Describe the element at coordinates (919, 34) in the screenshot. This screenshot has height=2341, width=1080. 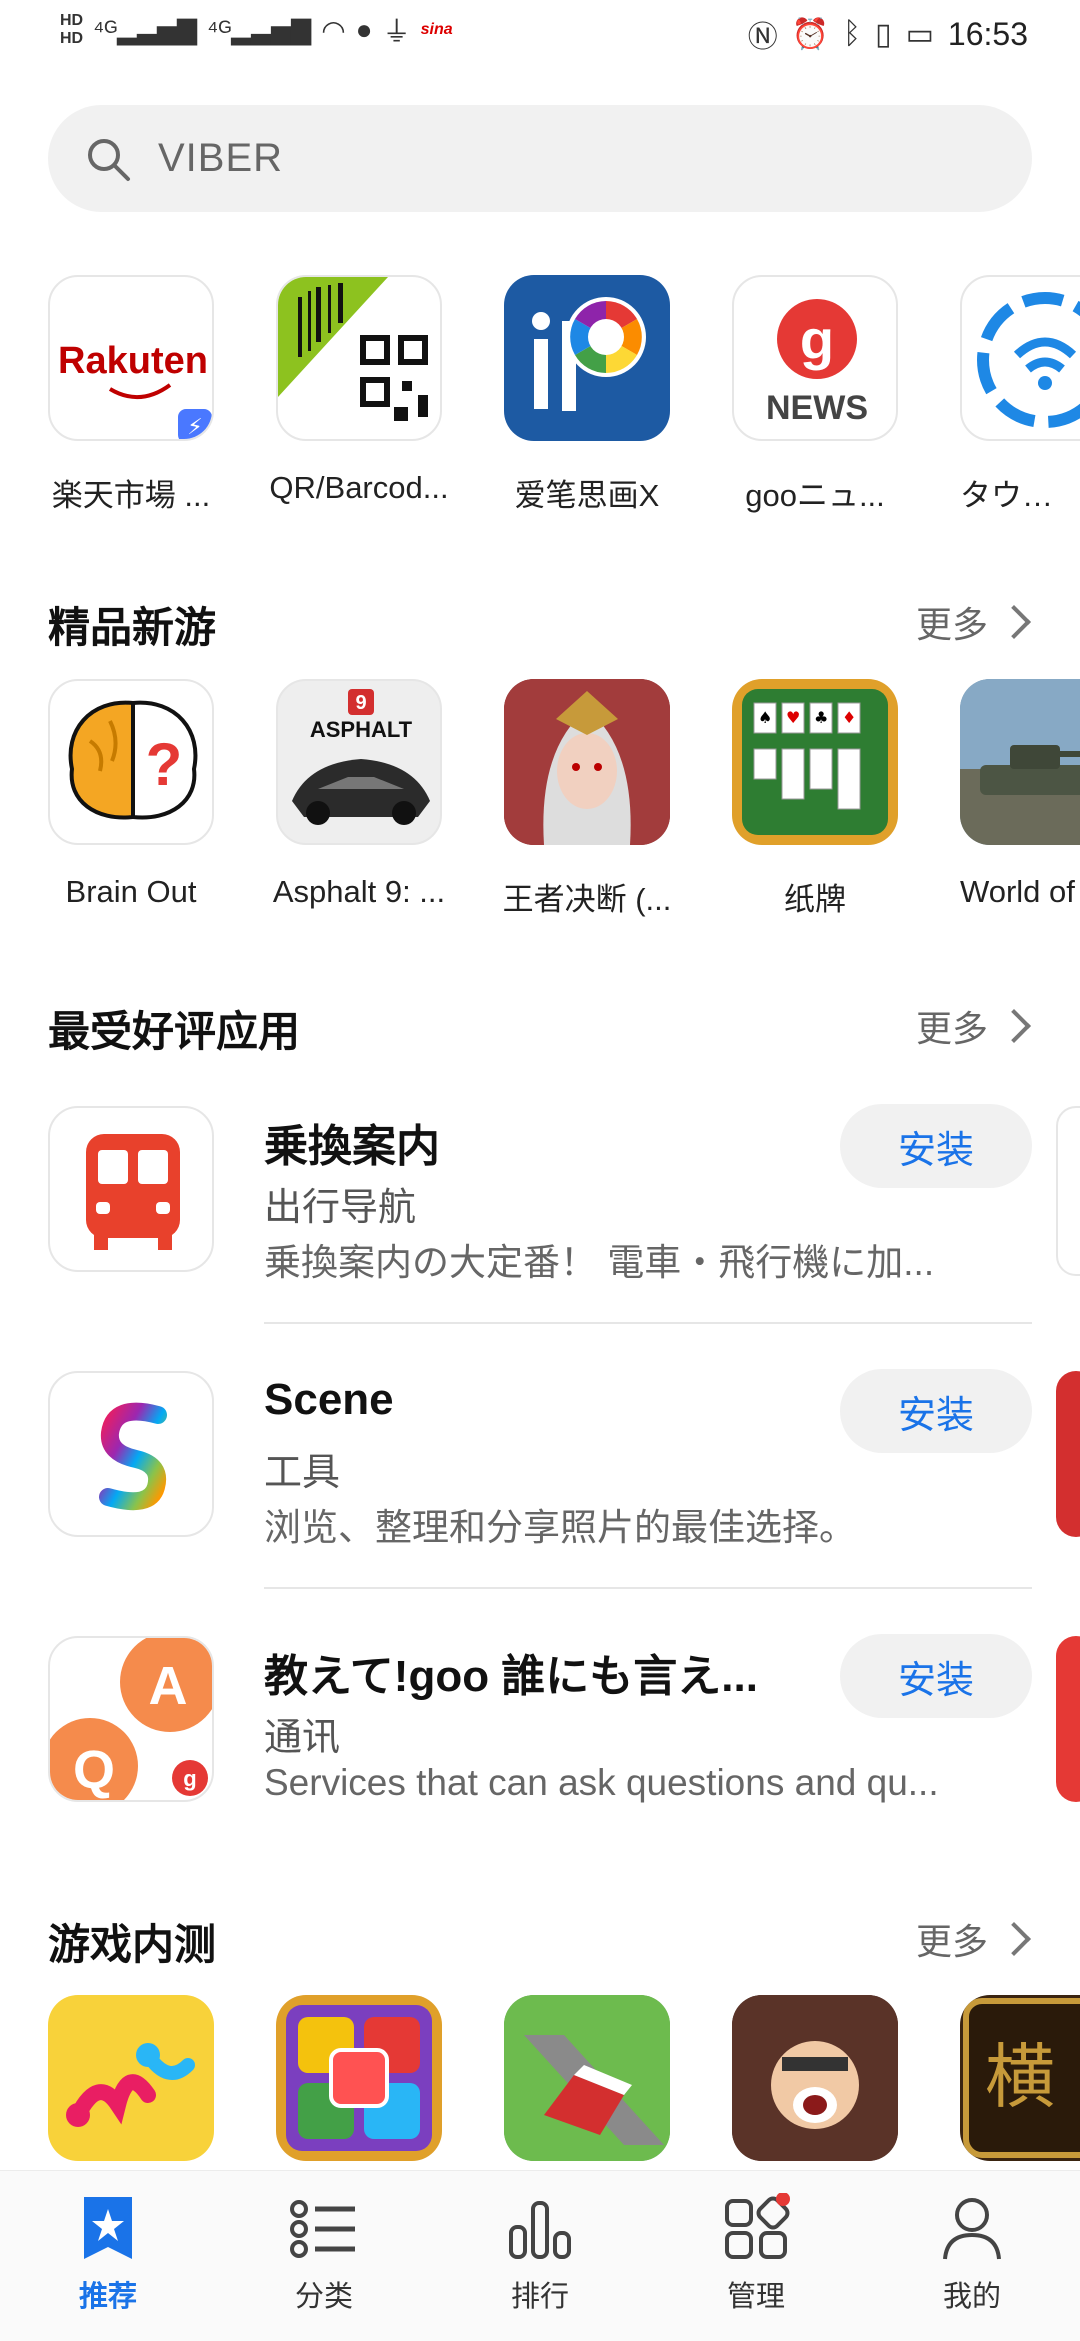
I see `battery-icon: ▭` at that location.